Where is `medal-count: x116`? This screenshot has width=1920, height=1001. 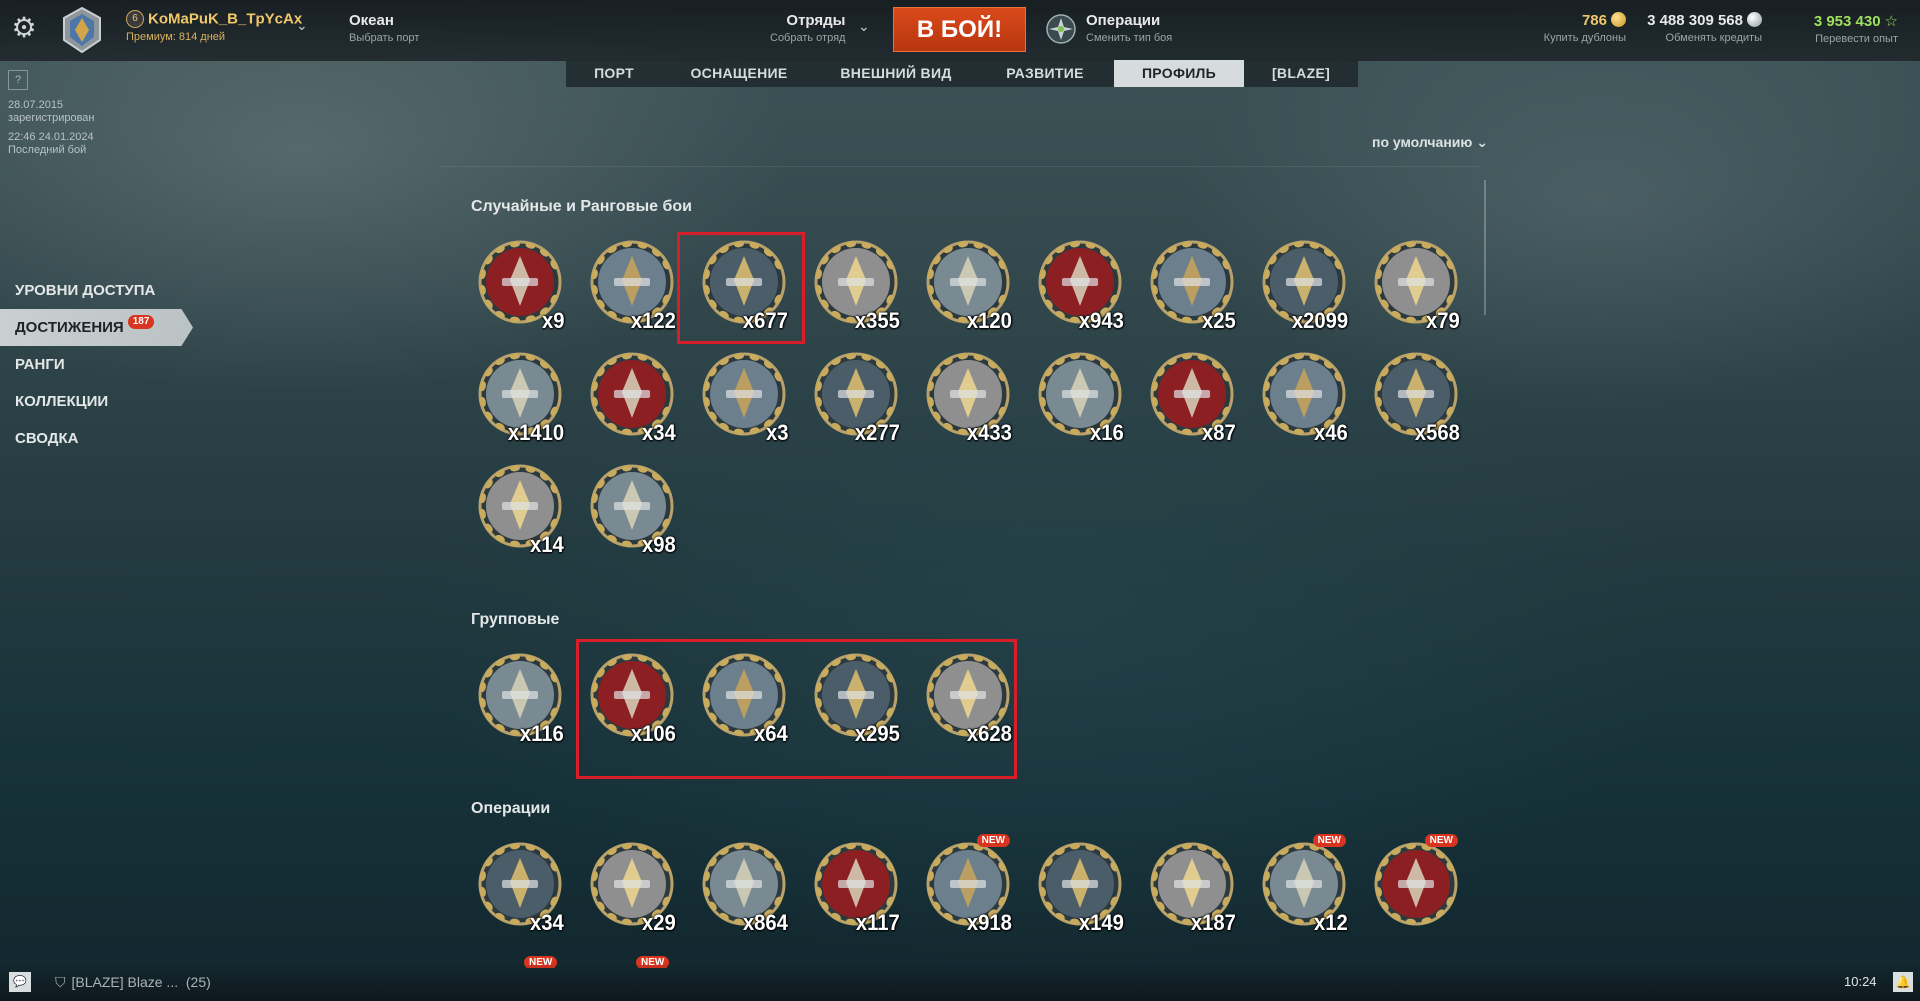
medal-count: x116 is located at coordinates (542, 733).